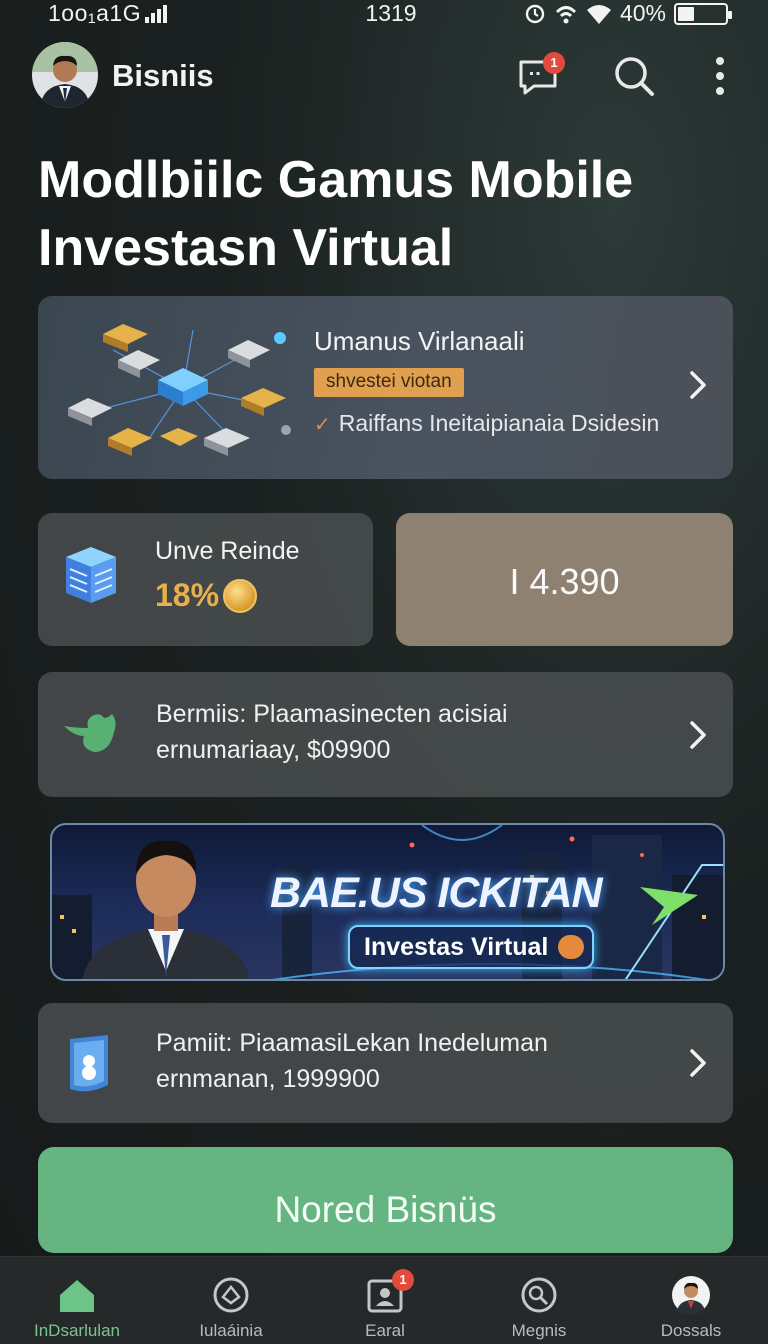 Image resolution: width=768 pixels, height=1344 pixels. Describe the element at coordinates (535, 13) in the screenshot. I see `alarm-icon` at that location.